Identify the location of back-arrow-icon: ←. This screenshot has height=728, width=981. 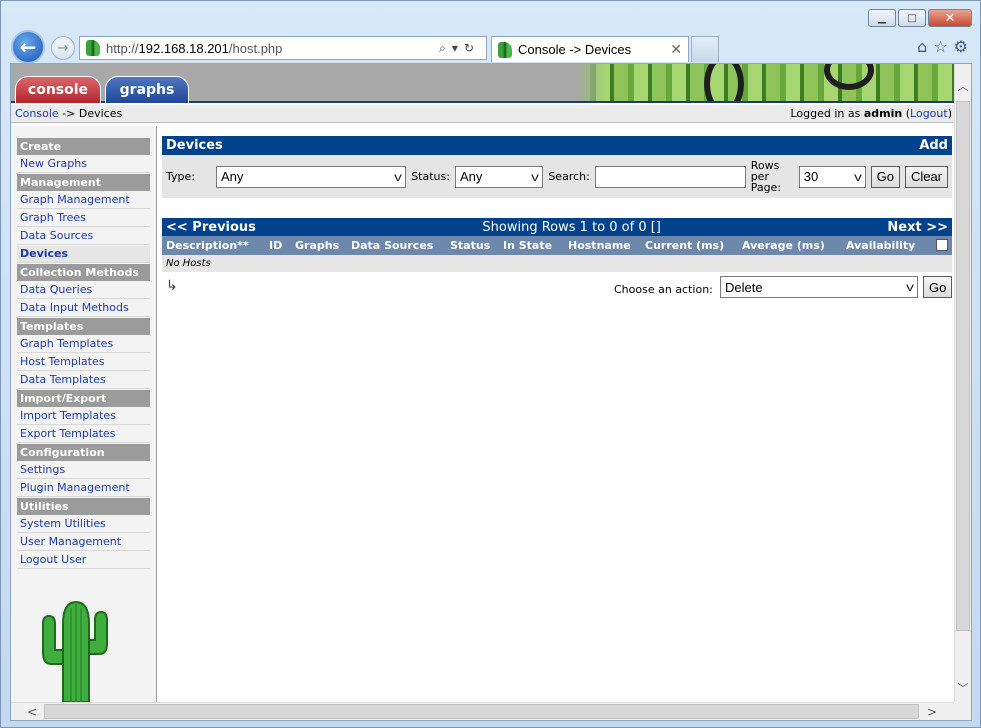
(28, 47).